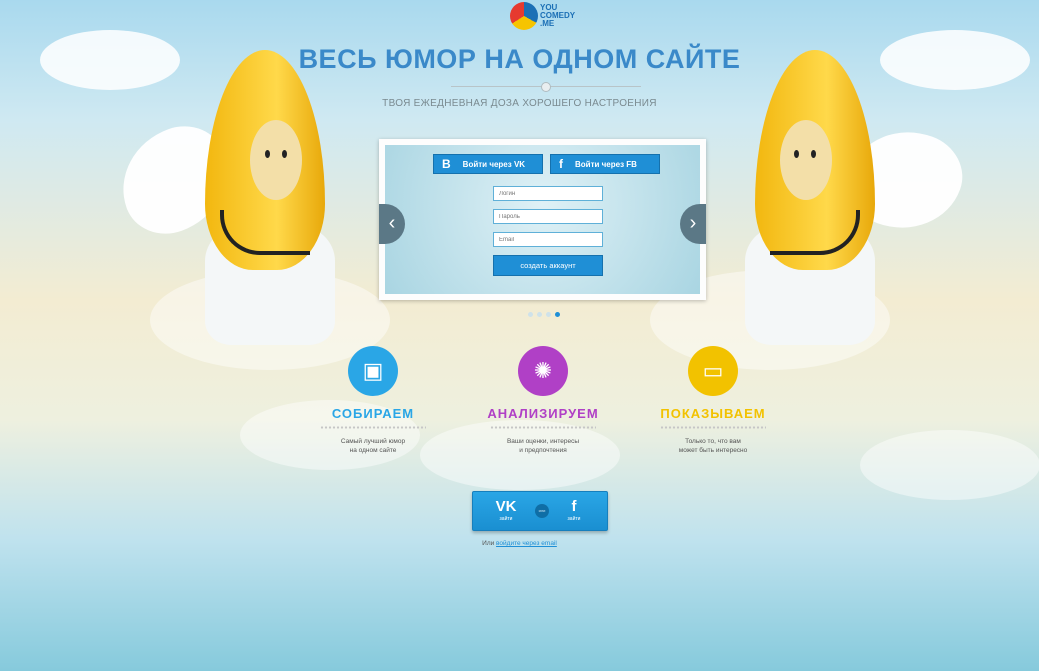 The height and width of the screenshot is (671, 1039). What do you see at coordinates (548, 265) in the screenshot?
I see `create-account-button: создать аккаунт` at bounding box center [548, 265].